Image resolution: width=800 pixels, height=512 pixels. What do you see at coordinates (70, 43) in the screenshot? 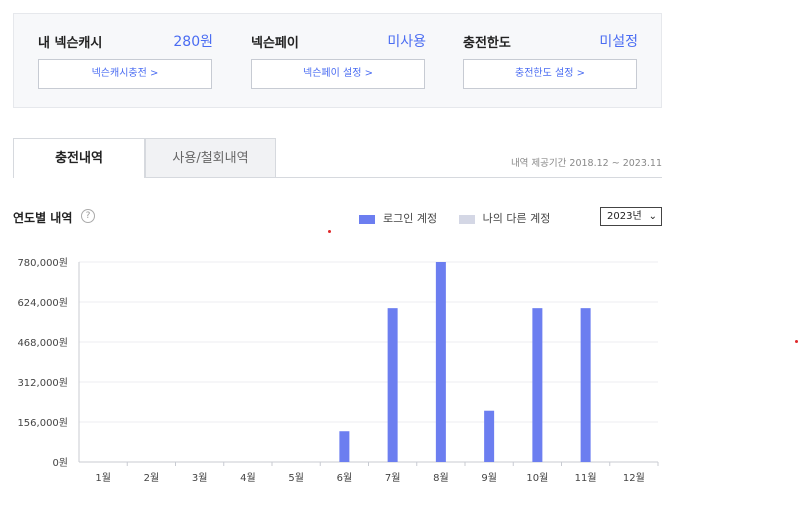
I see `nexon-cash-label: 내 넥슨캐시` at bounding box center [70, 43].